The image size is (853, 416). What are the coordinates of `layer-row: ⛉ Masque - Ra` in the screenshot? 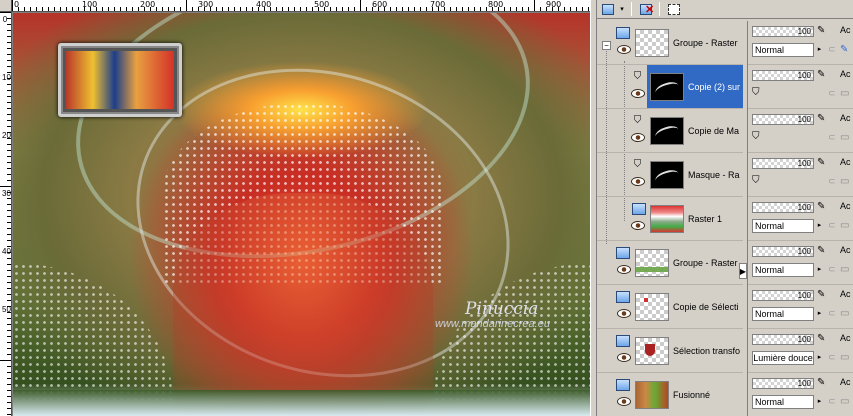 It's located at (670, 175).